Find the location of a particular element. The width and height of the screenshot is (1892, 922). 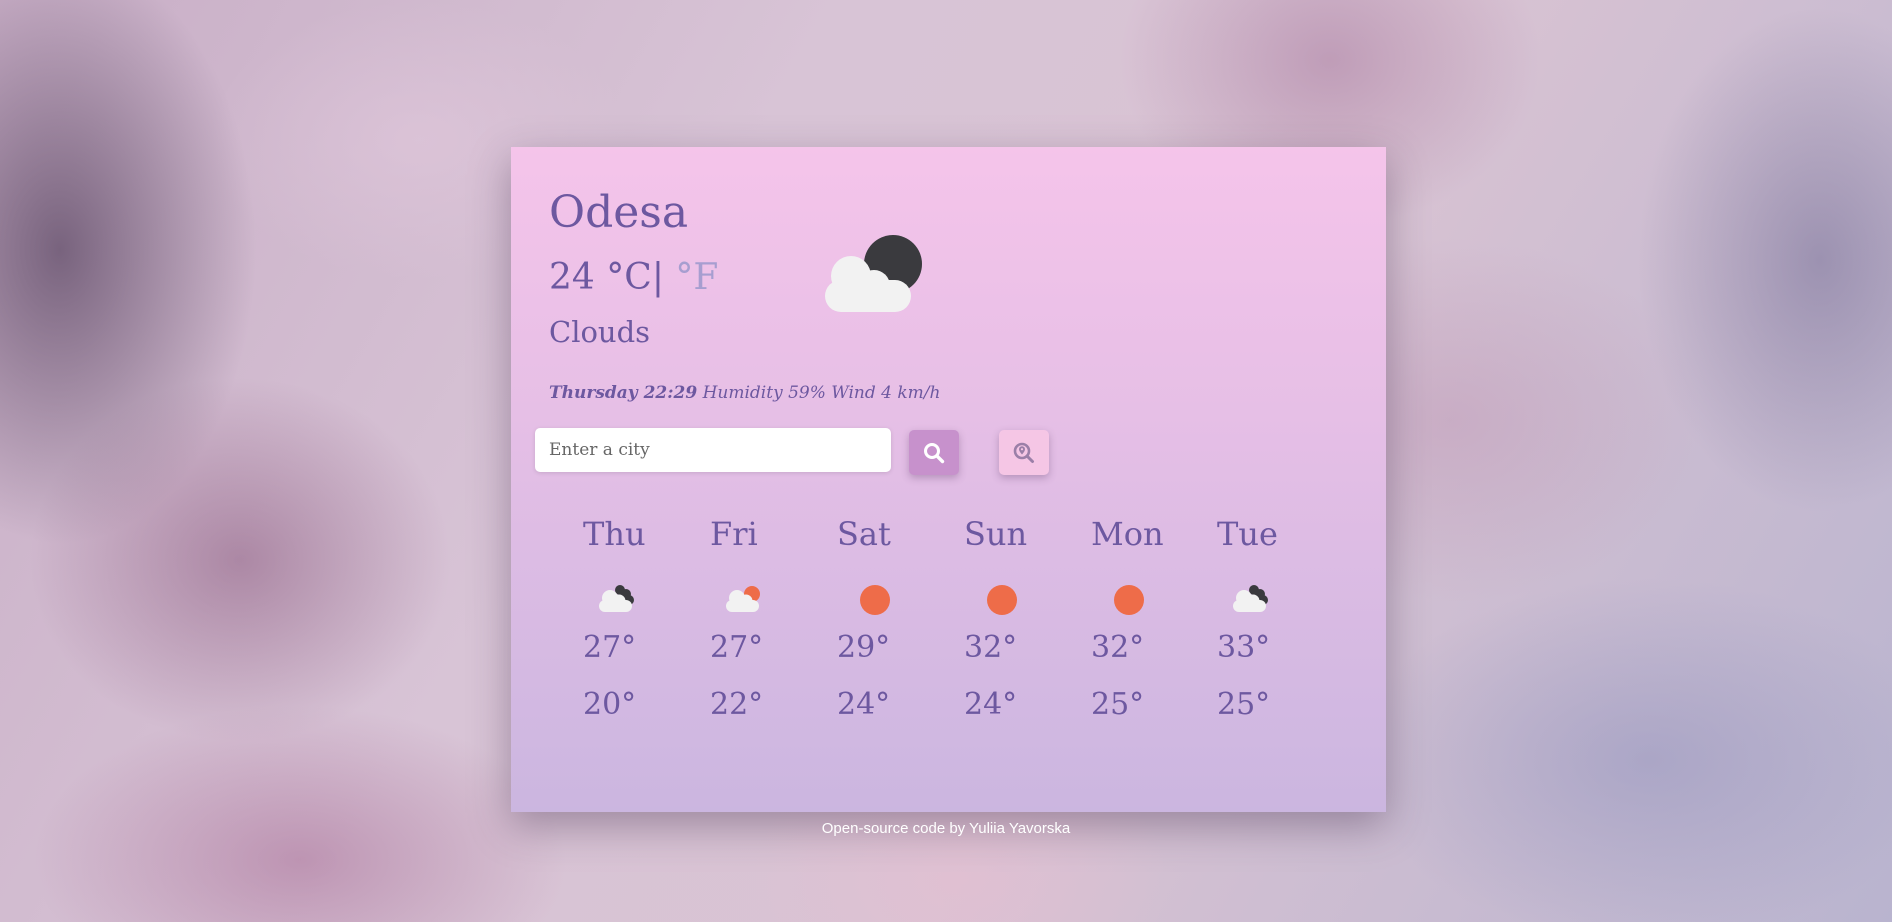

forecast-day-name: Sat is located at coordinates (864, 534).